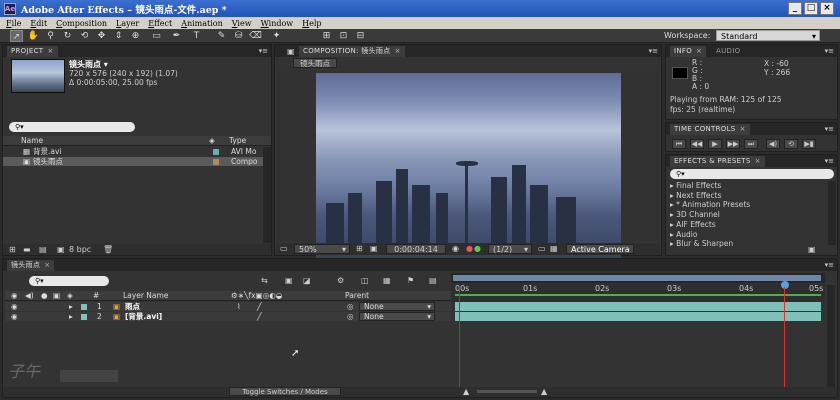 This screenshot has width=840, height=400. What do you see at coordinates (360, 36) in the screenshot?
I see `view-axis-icon: ⊟` at bounding box center [360, 36].